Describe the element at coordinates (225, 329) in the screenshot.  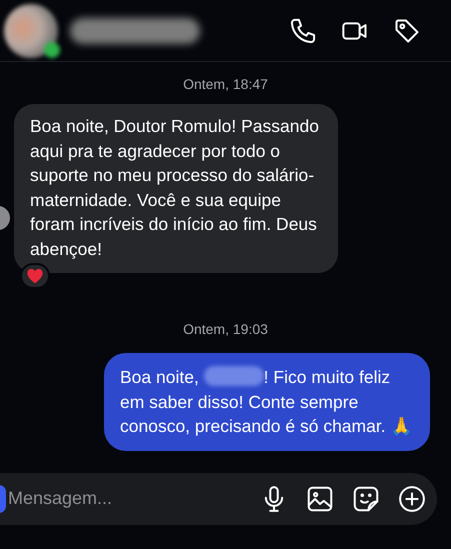
I see `timestamp: Ontem, 19:03` at that location.